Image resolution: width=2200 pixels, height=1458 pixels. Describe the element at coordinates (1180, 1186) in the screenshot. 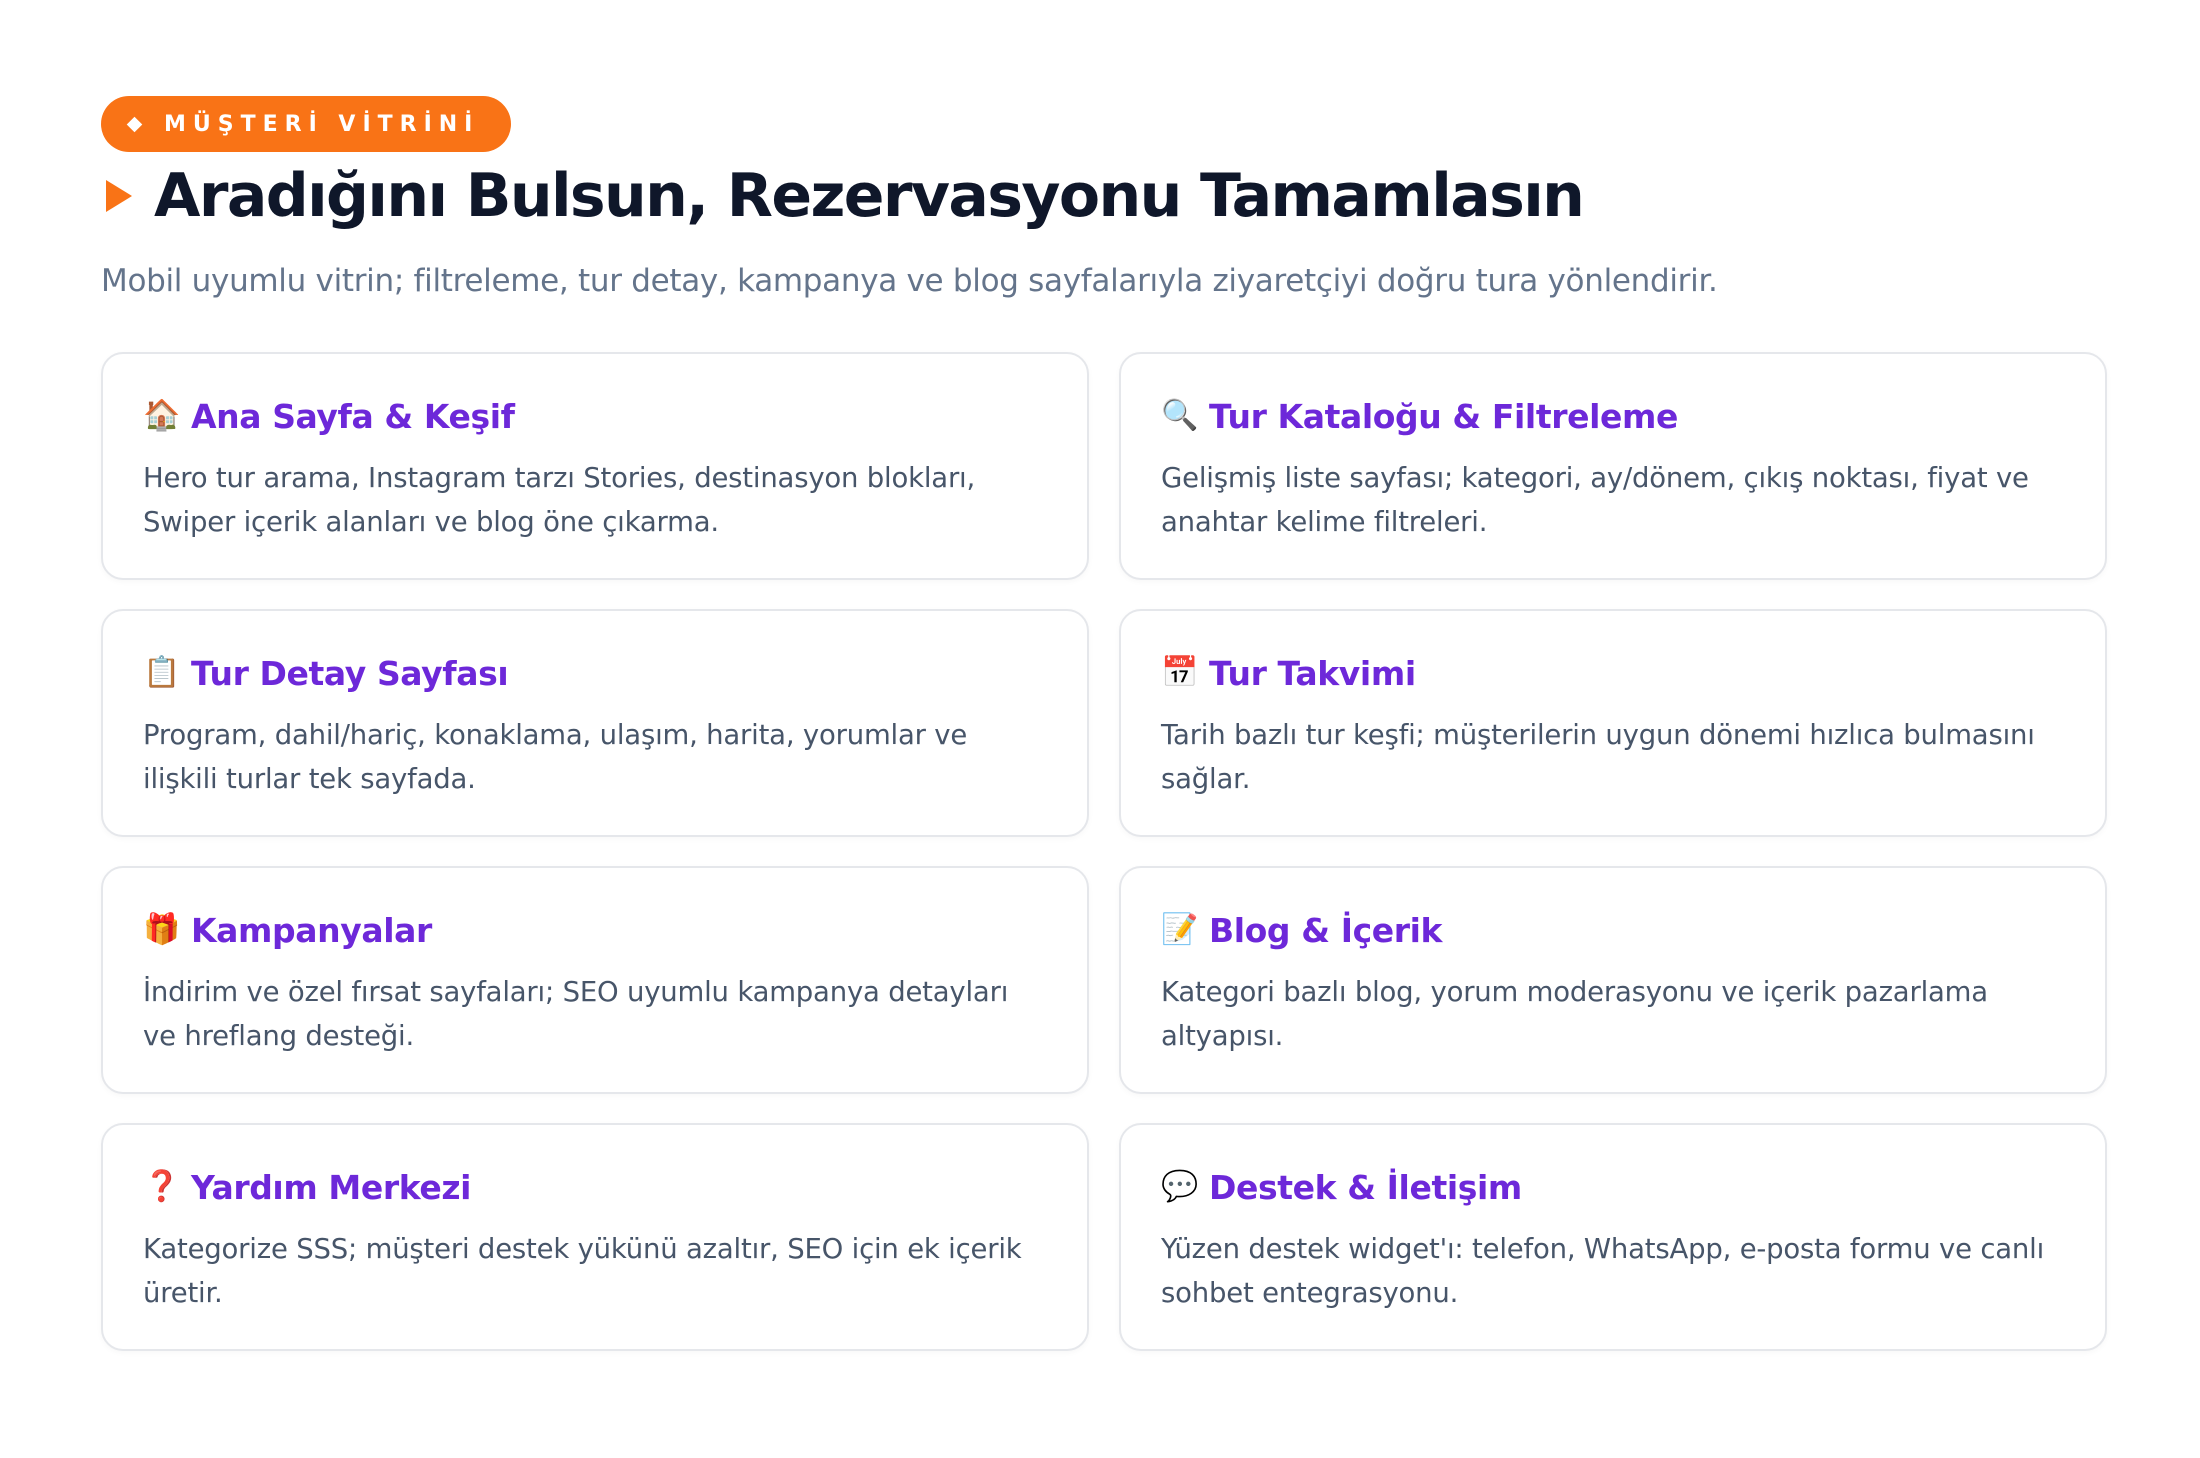

I see `speech-bubble-icon: 💬` at that location.